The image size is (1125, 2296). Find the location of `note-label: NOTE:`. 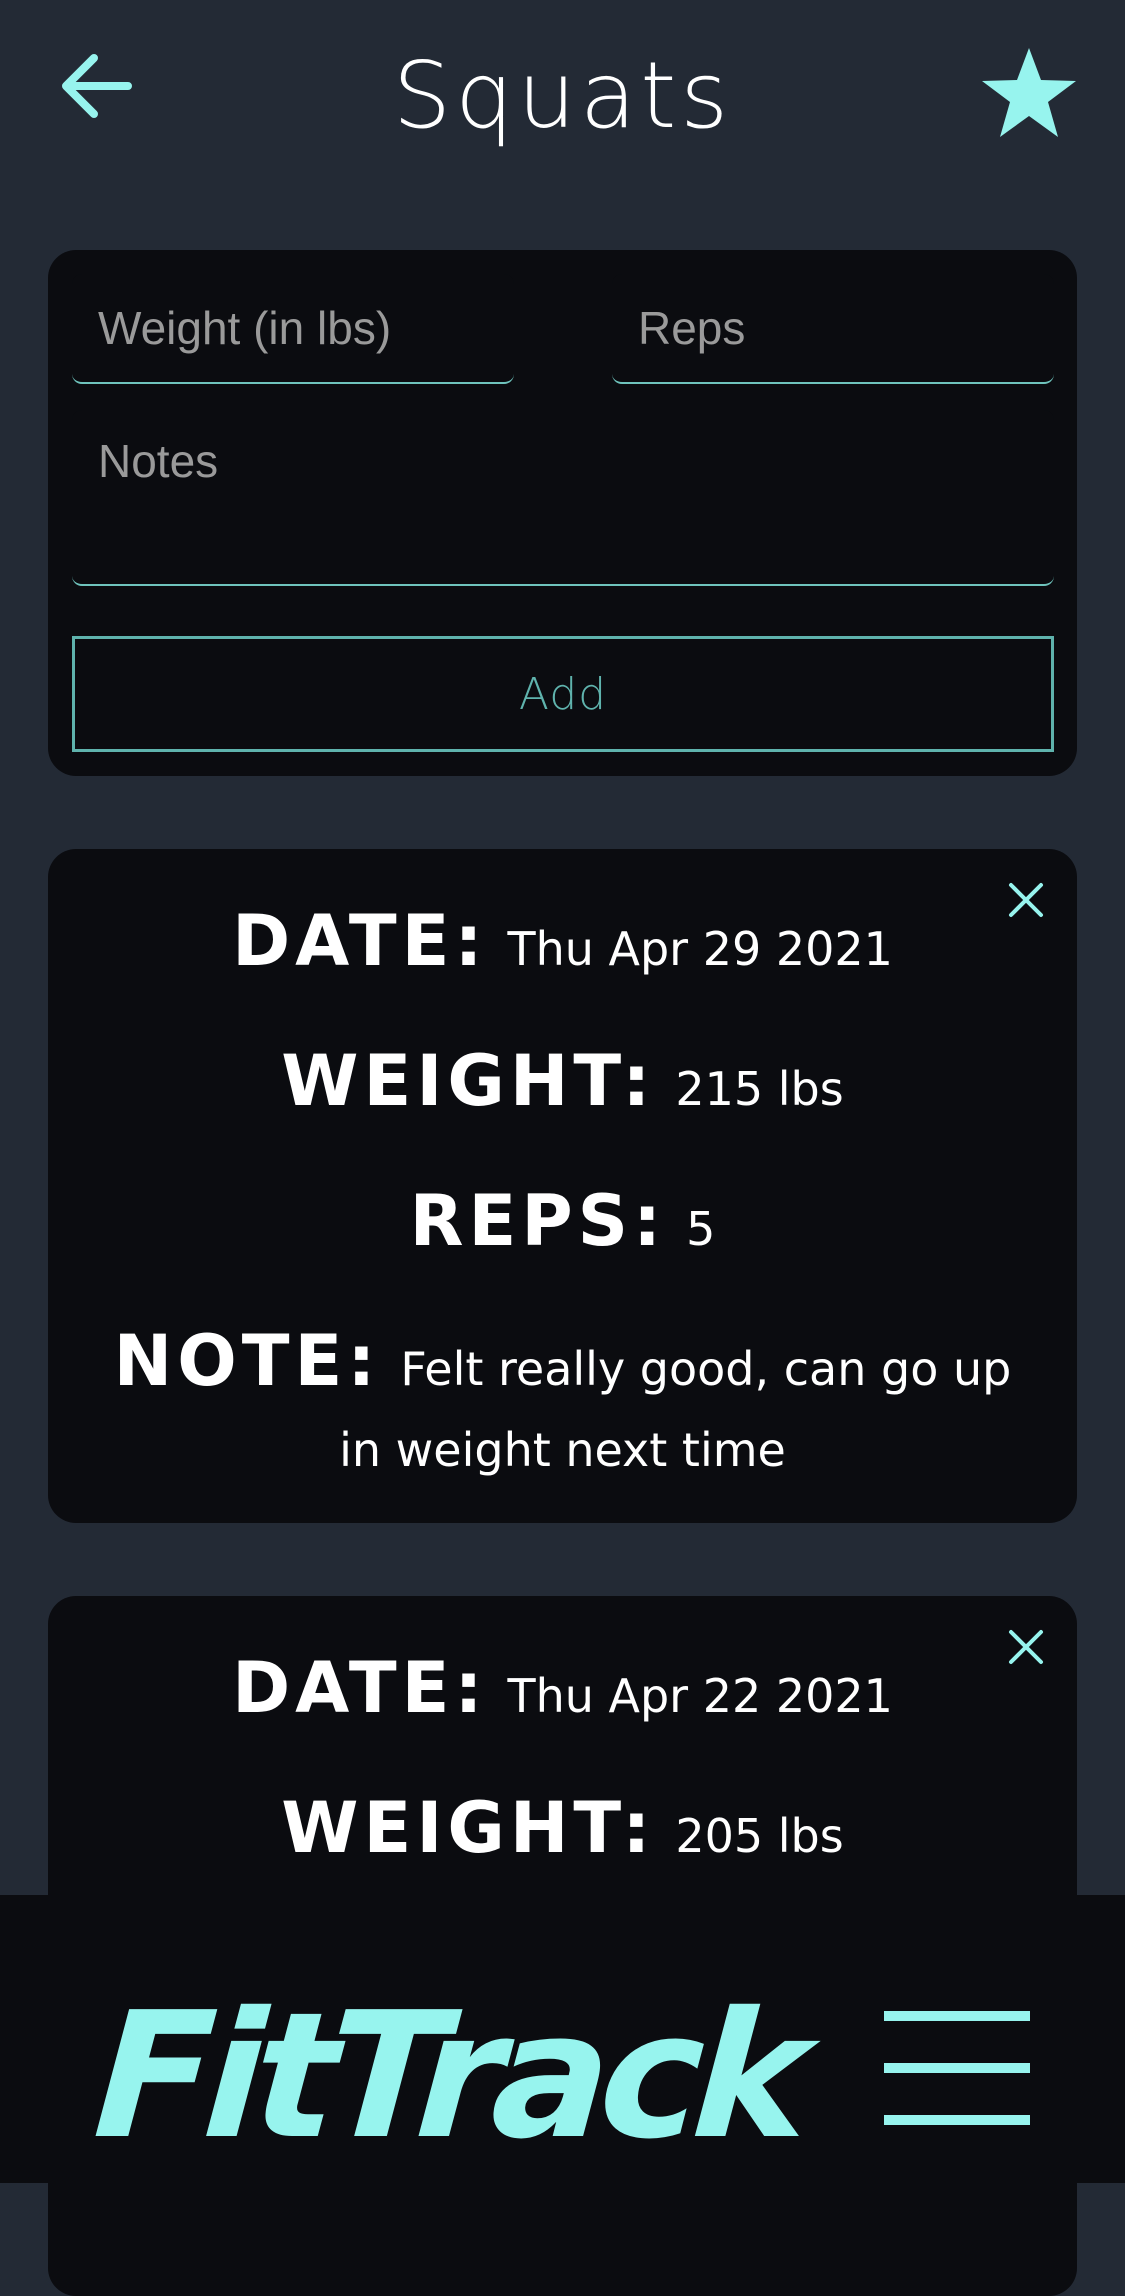

note-label: NOTE: is located at coordinates (247, 1361).